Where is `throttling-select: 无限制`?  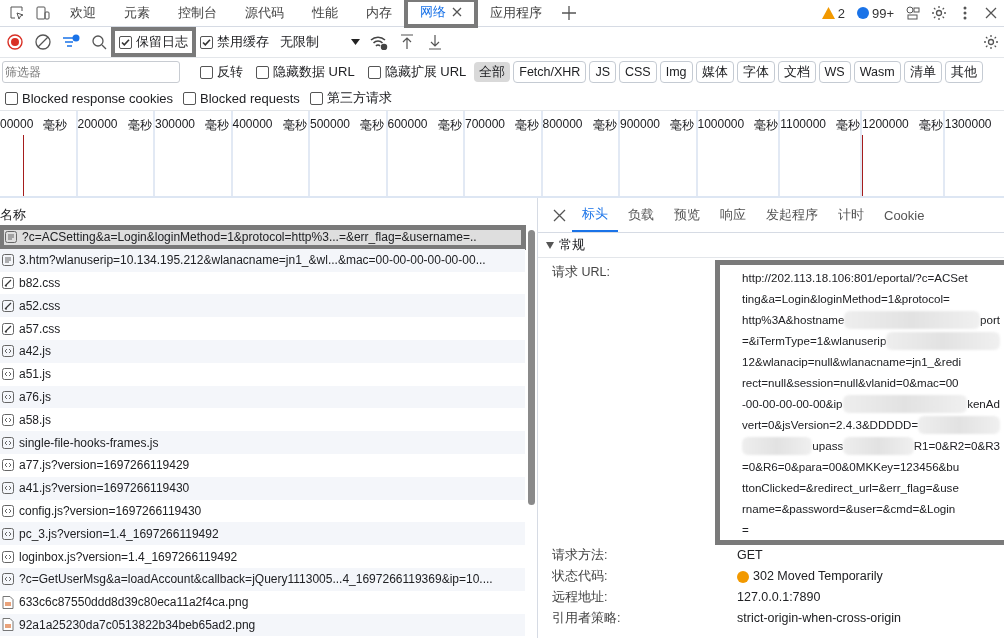
throttling-select: 无限制 is located at coordinates (320, 42).